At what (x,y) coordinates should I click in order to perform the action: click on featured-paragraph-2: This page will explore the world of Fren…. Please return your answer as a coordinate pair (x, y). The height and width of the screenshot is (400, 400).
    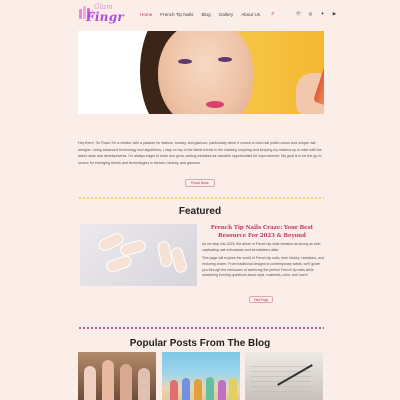
    Looking at the image, I should click on (263, 267).